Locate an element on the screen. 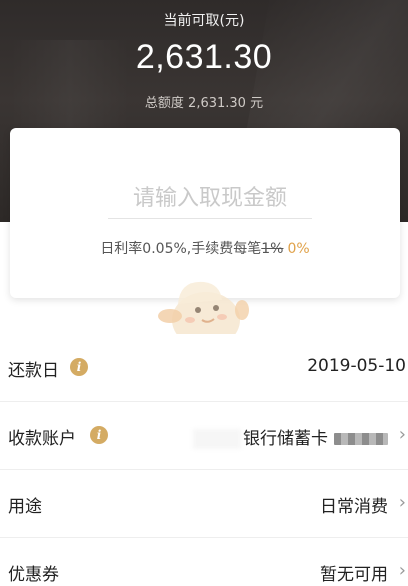 This screenshot has height=586, width=408. repay-date-row: 还款日 i 2019-05-10 is located at coordinates (204, 368).